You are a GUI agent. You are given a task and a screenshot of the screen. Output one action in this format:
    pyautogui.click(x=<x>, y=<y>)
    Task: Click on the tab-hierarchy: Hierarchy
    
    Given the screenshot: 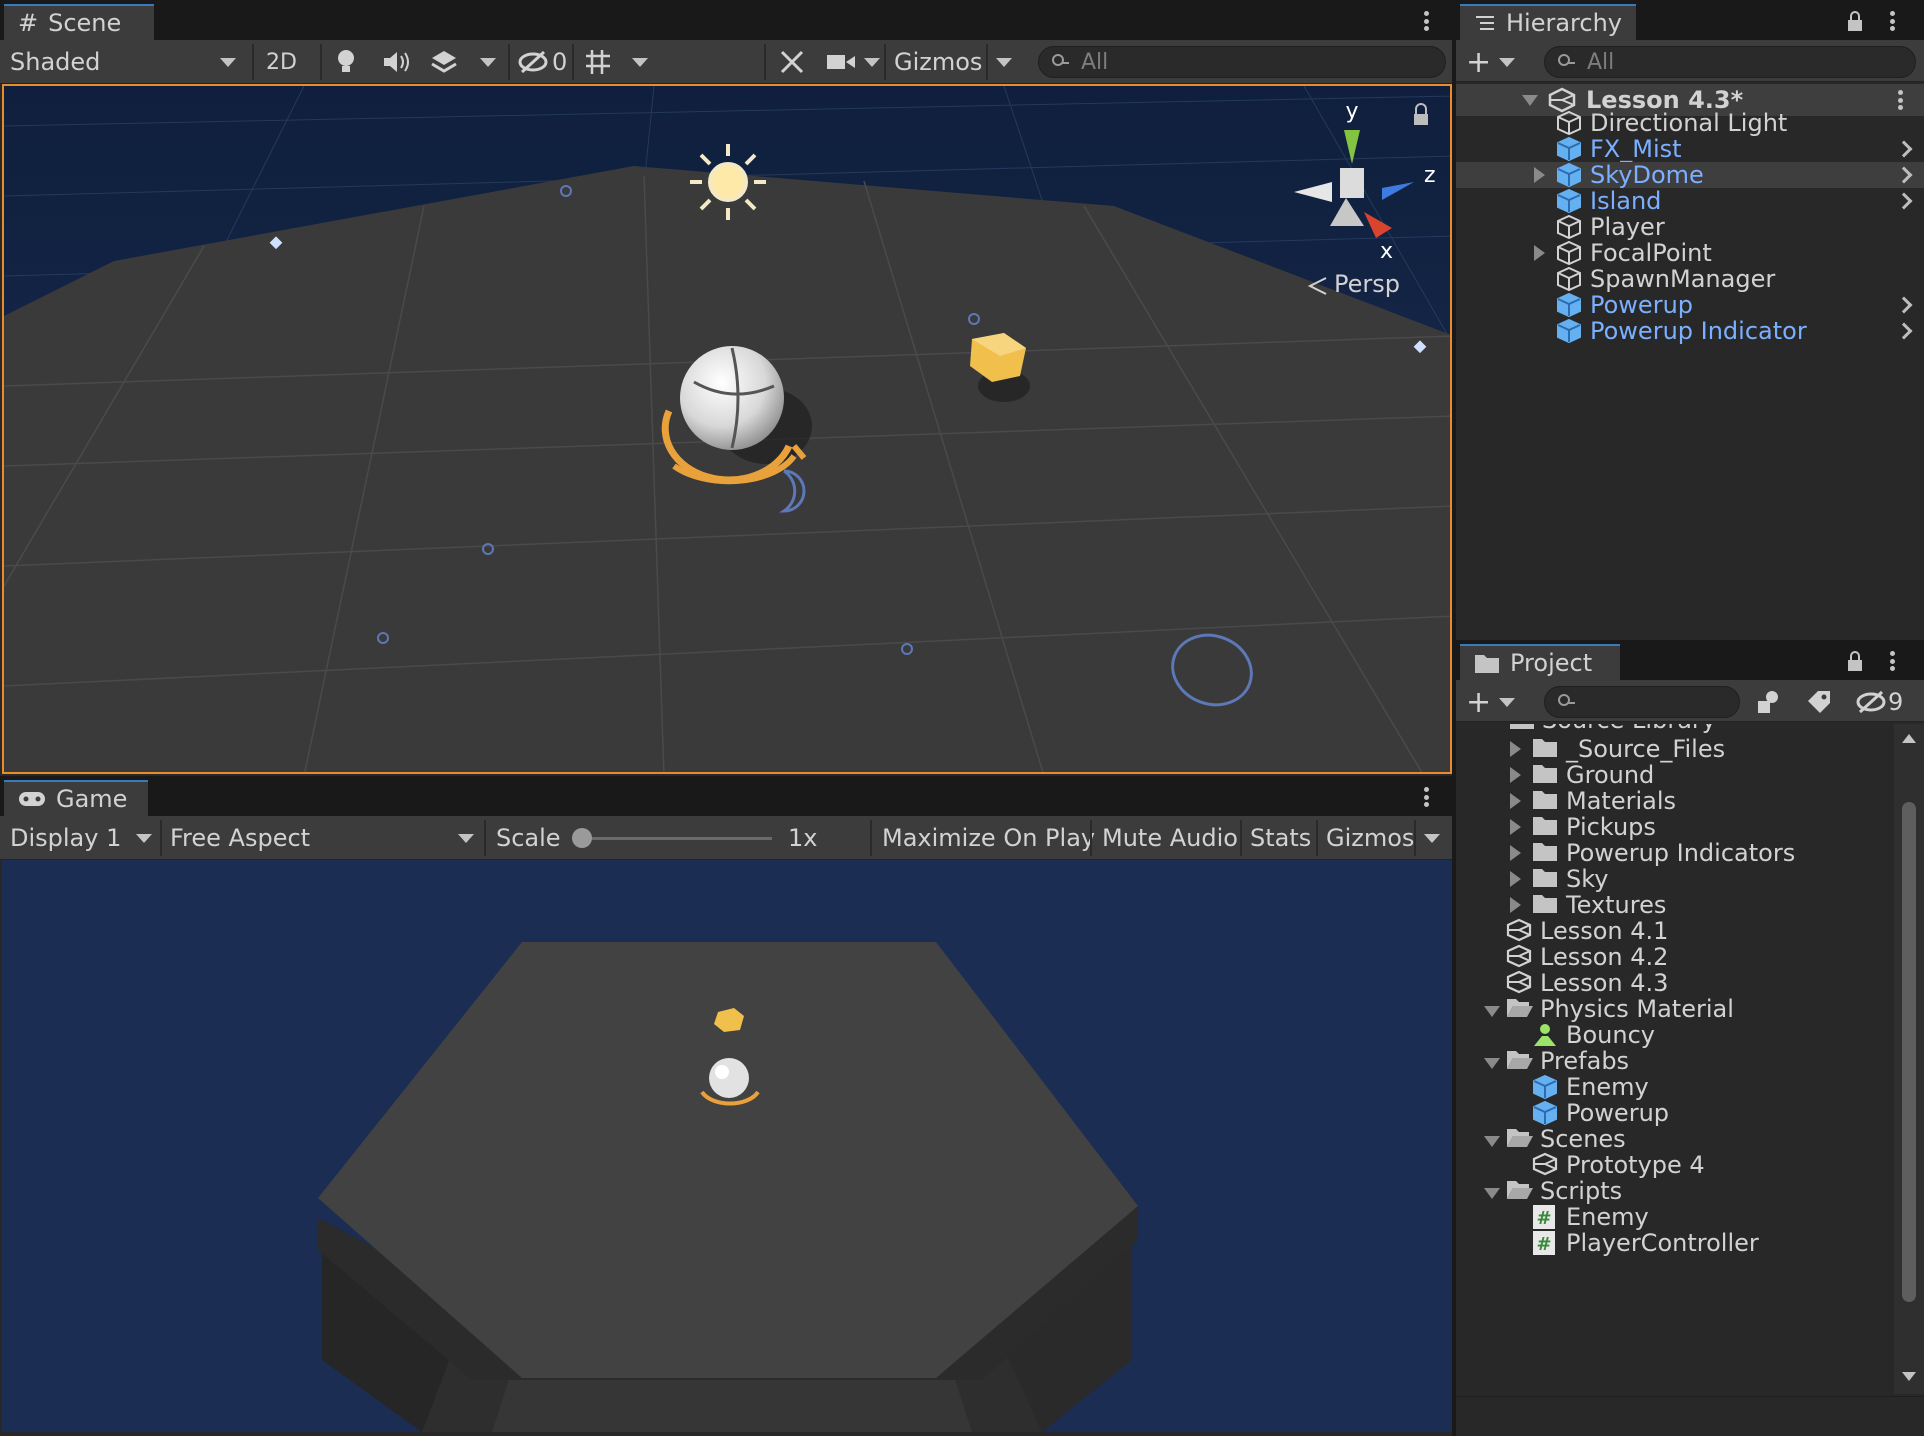 What is the action you would take?
    pyautogui.click(x=1548, y=22)
    